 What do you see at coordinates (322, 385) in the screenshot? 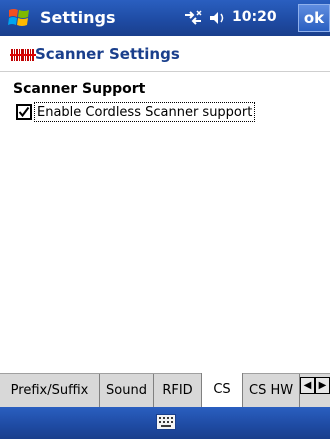
I see `tab-scroll-right-icon: ▶` at bounding box center [322, 385].